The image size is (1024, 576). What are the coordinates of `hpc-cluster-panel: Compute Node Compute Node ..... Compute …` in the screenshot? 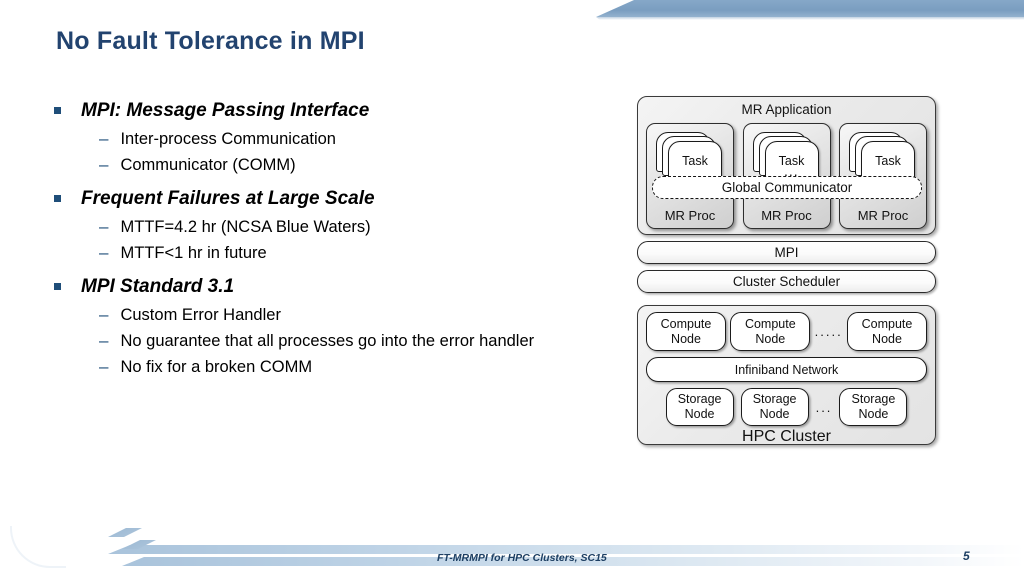 It's located at (786, 375).